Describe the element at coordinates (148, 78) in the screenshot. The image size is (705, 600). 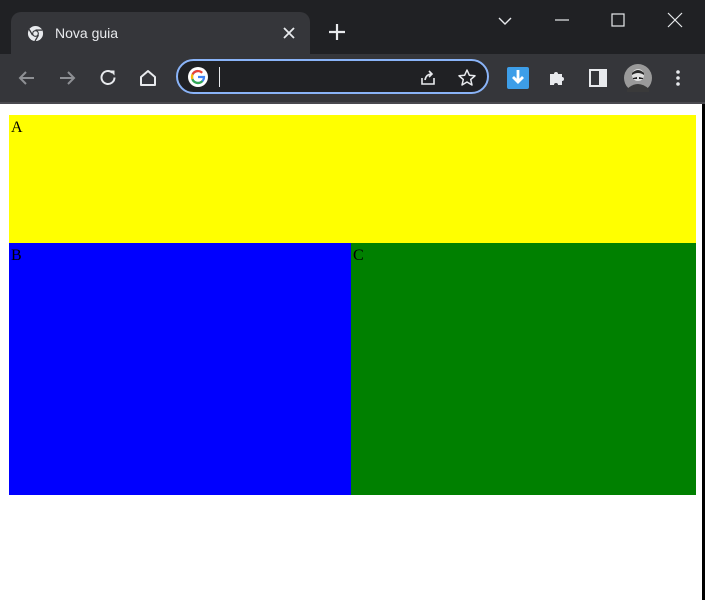
I see `home-icon` at that location.